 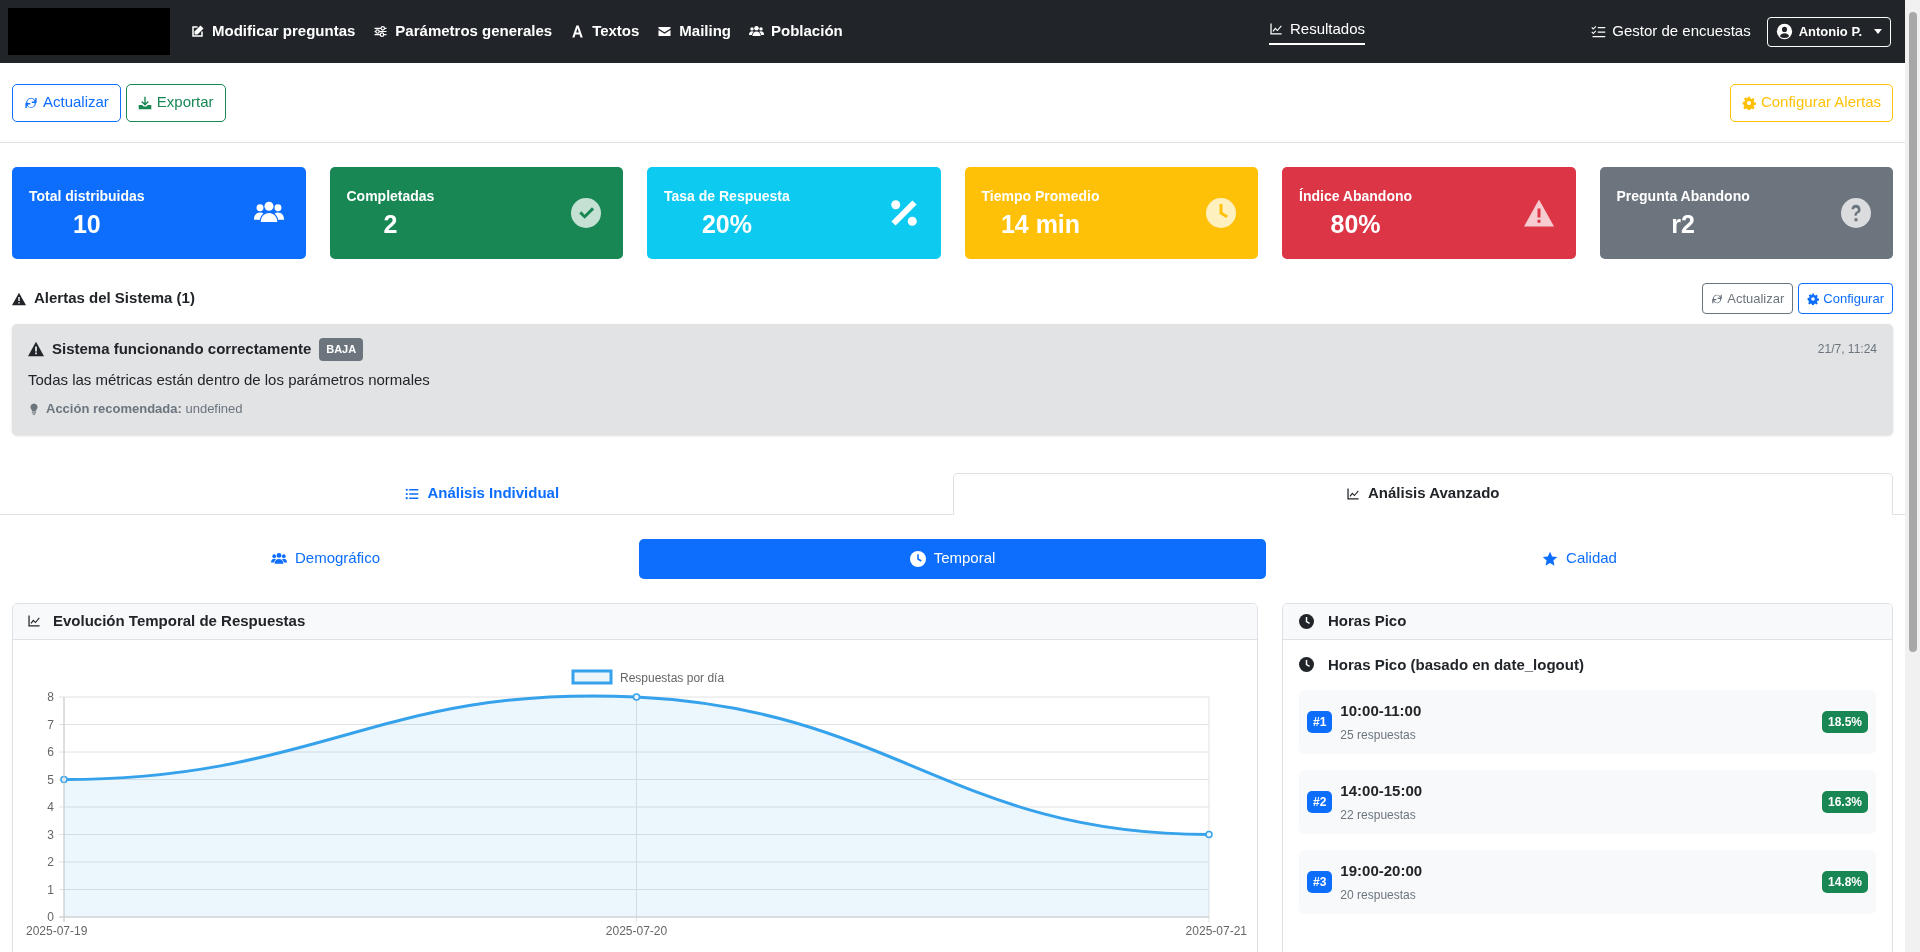 What do you see at coordinates (50, 779) in the screenshot?
I see `y-tick-label: 5` at bounding box center [50, 779].